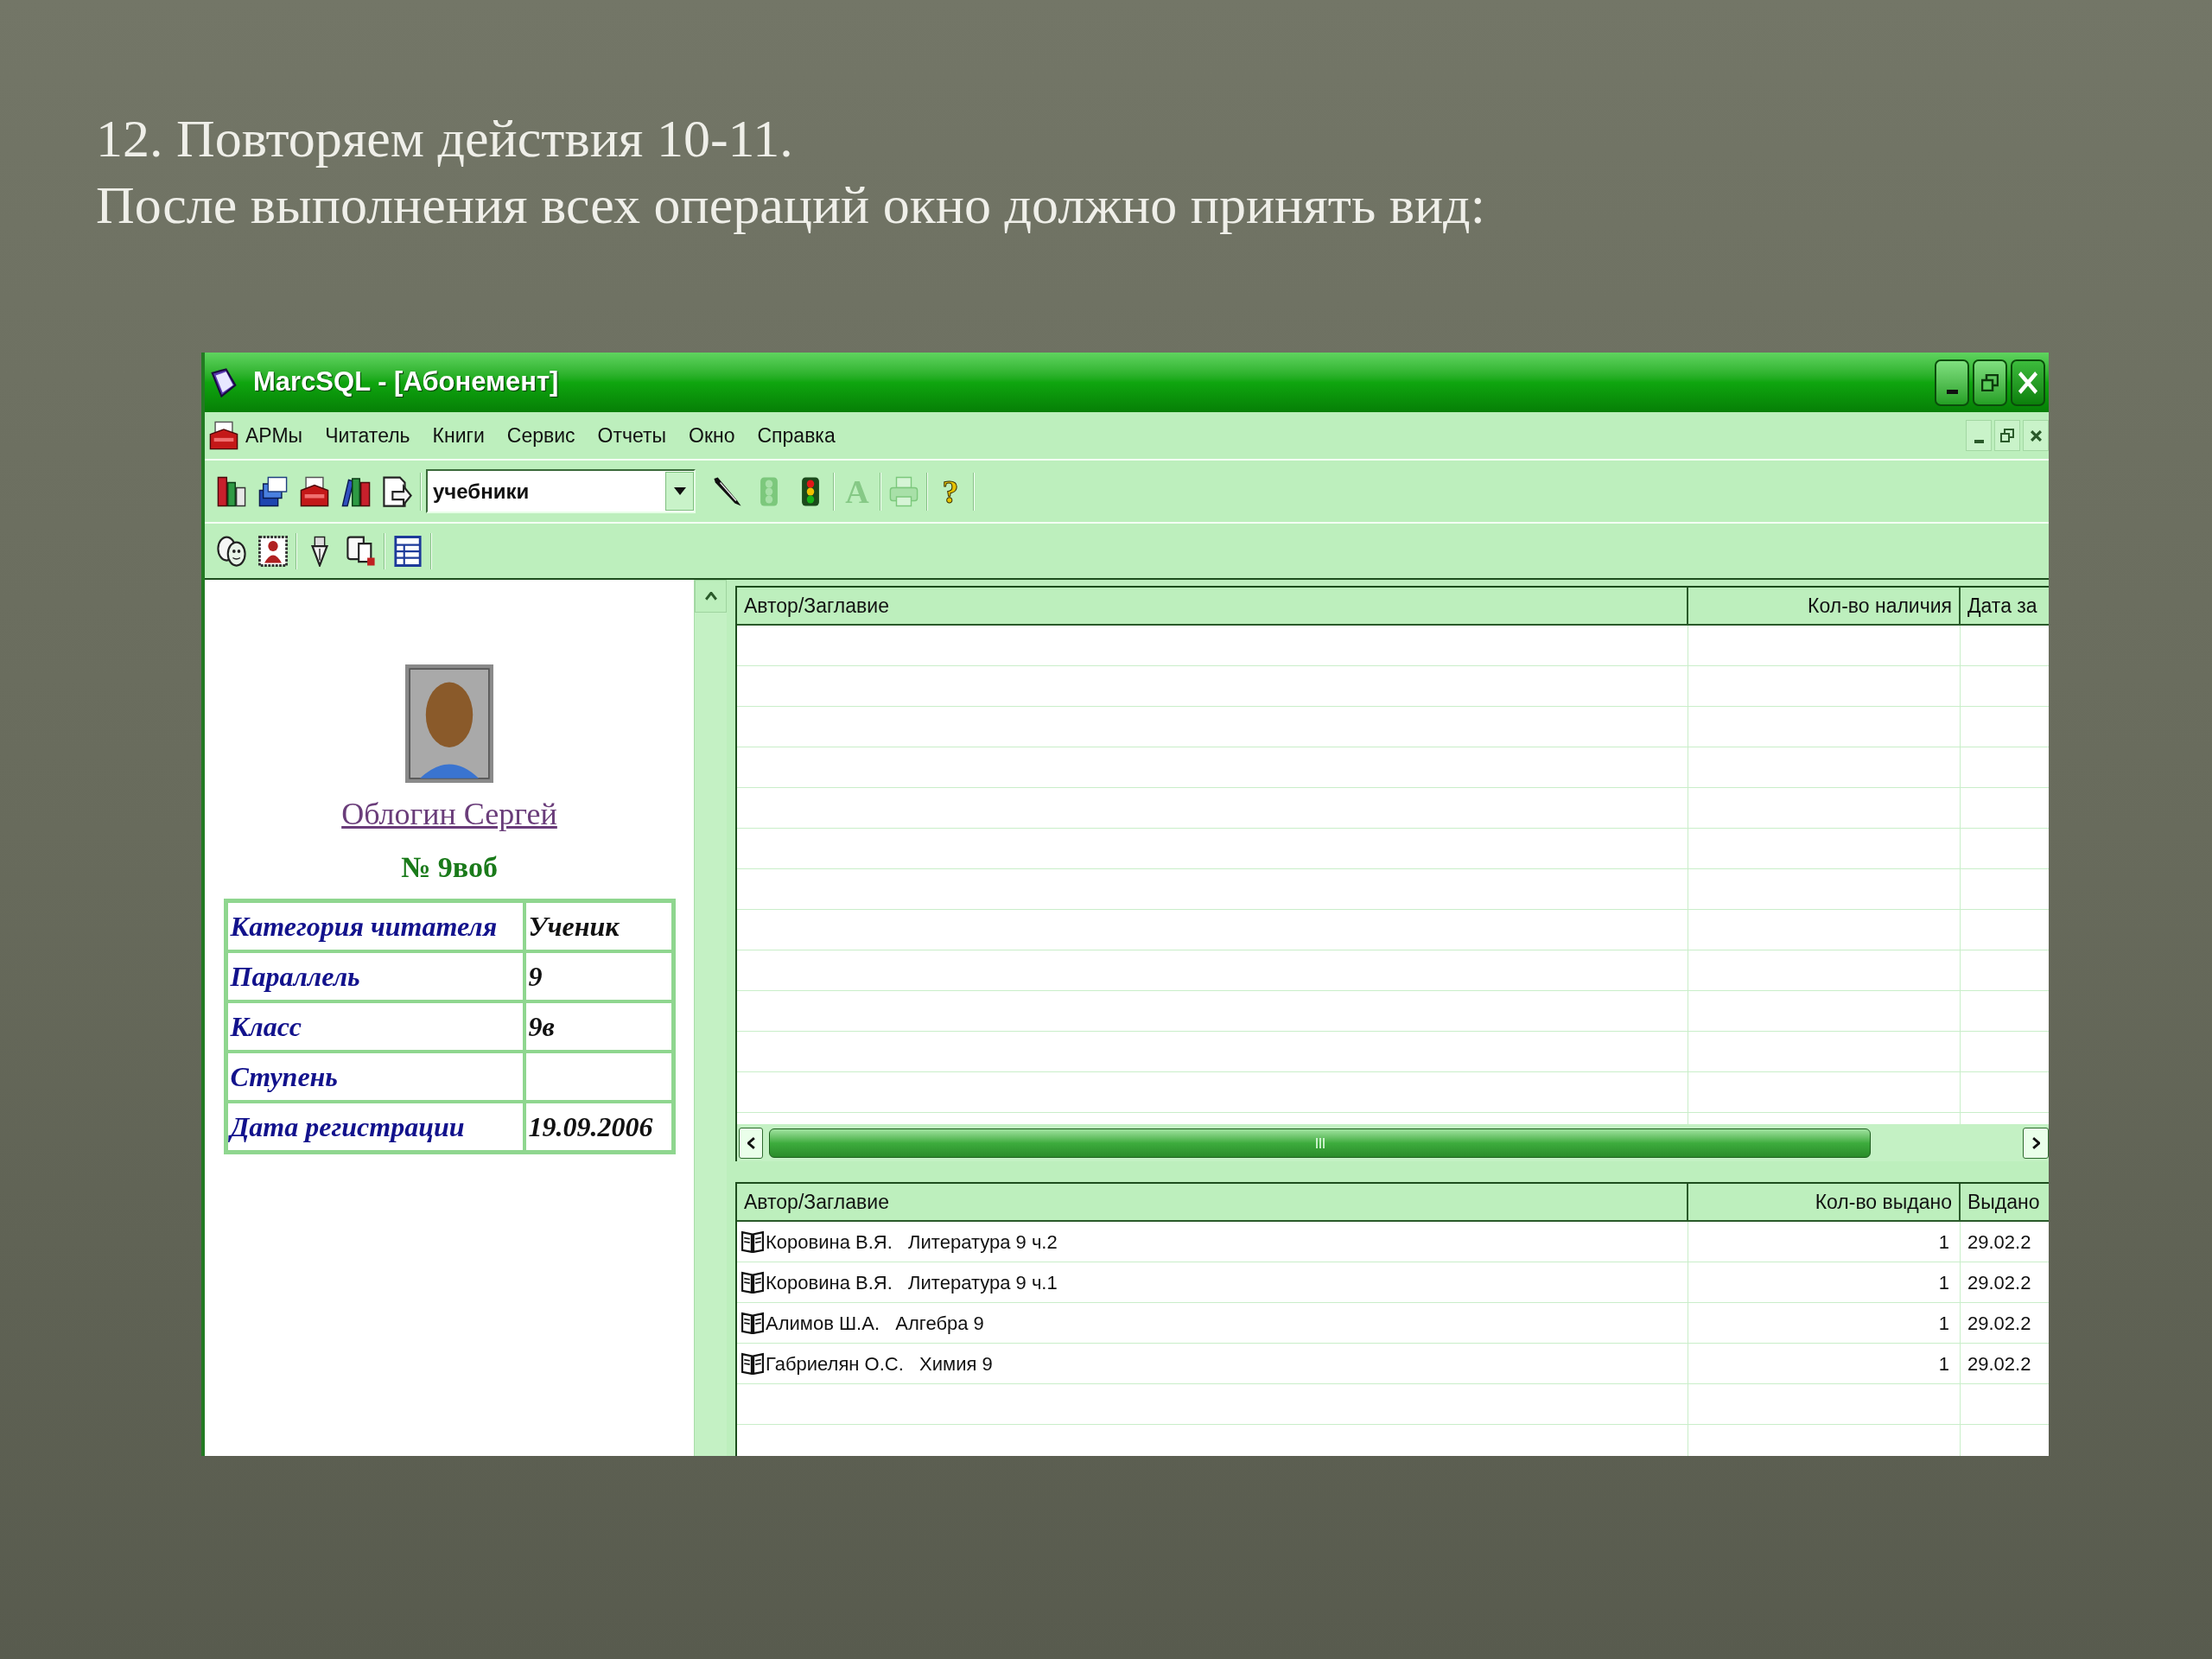 This screenshot has height=1659, width=2212. Describe the element at coordinates (2005, 606) in the screenshot. I see `column-header: Дата за` at that location.